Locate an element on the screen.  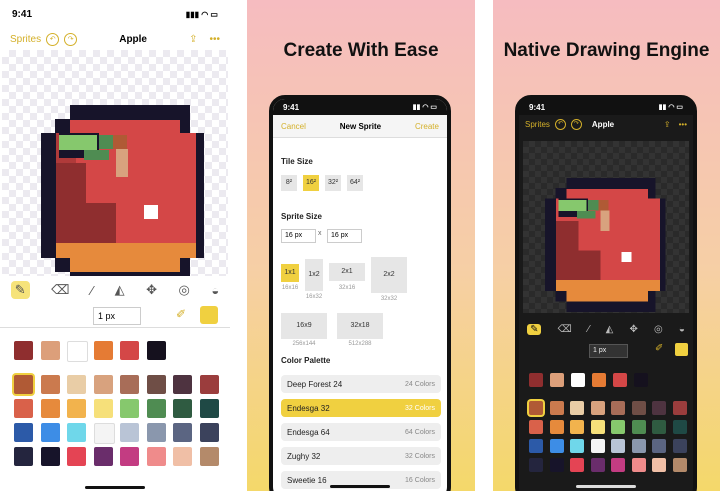
share-icon: ⇪ is located at coordinates (667, 124).